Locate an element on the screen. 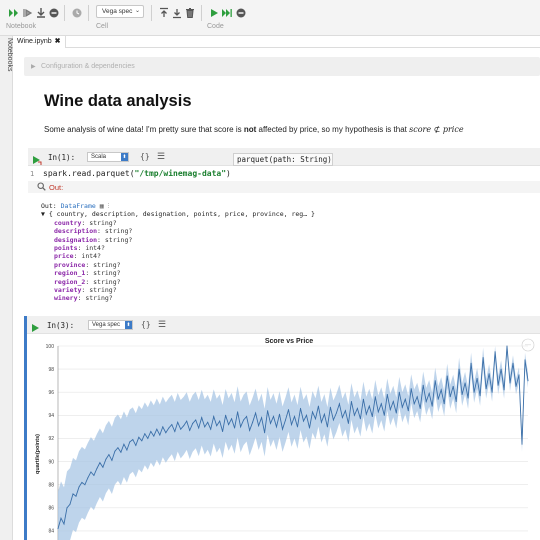 The image size is (540, 540). schema-field-type: int4? is located at coordinates (95, 248).